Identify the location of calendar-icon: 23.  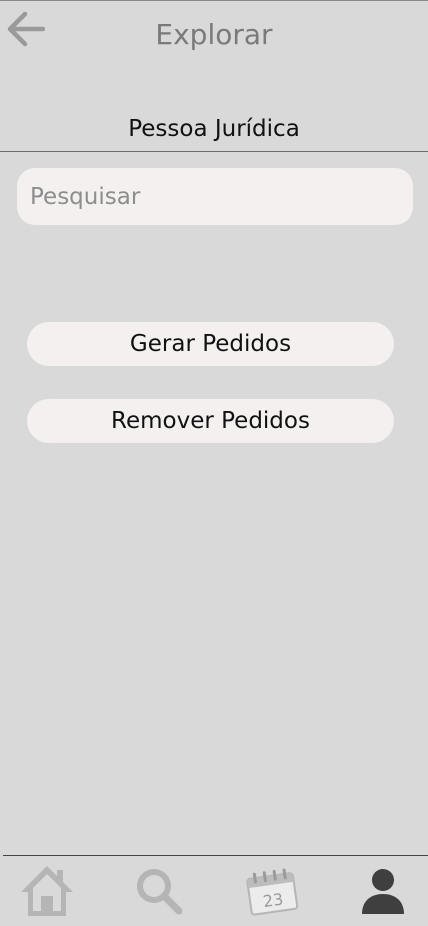
(272, 892).